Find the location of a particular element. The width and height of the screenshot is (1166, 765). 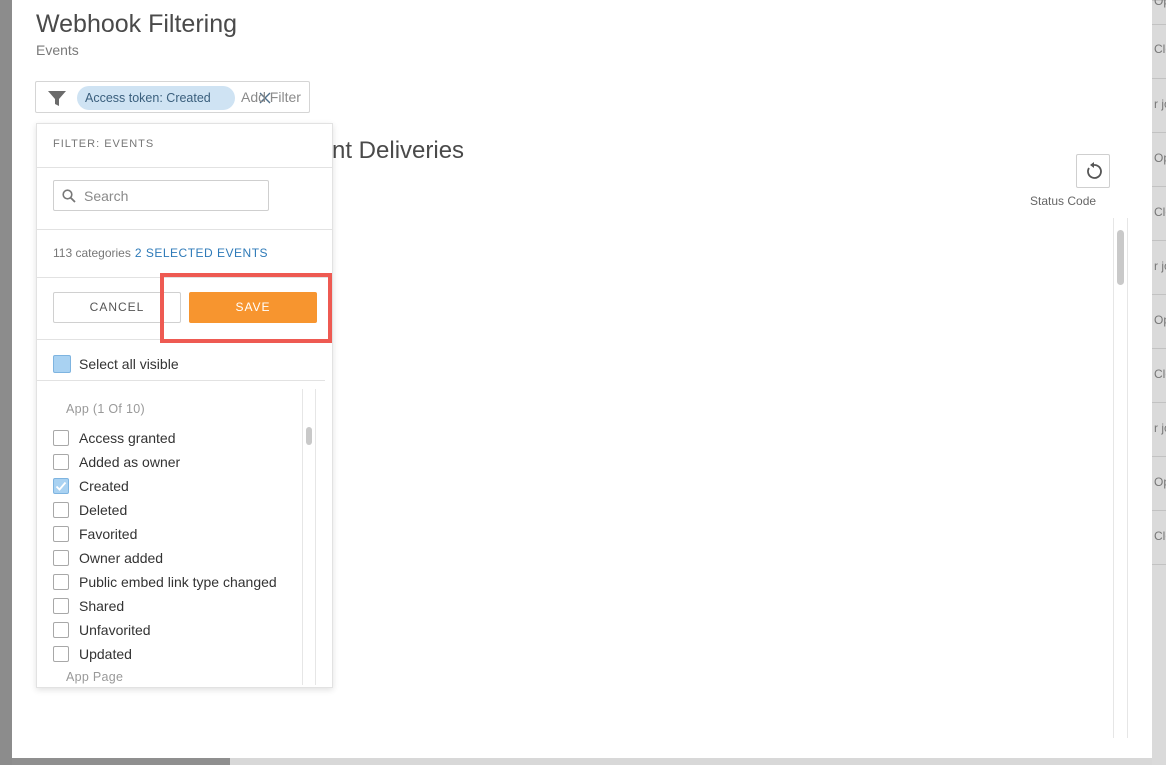

checkmark-icon is located at coordinates (61, 486).